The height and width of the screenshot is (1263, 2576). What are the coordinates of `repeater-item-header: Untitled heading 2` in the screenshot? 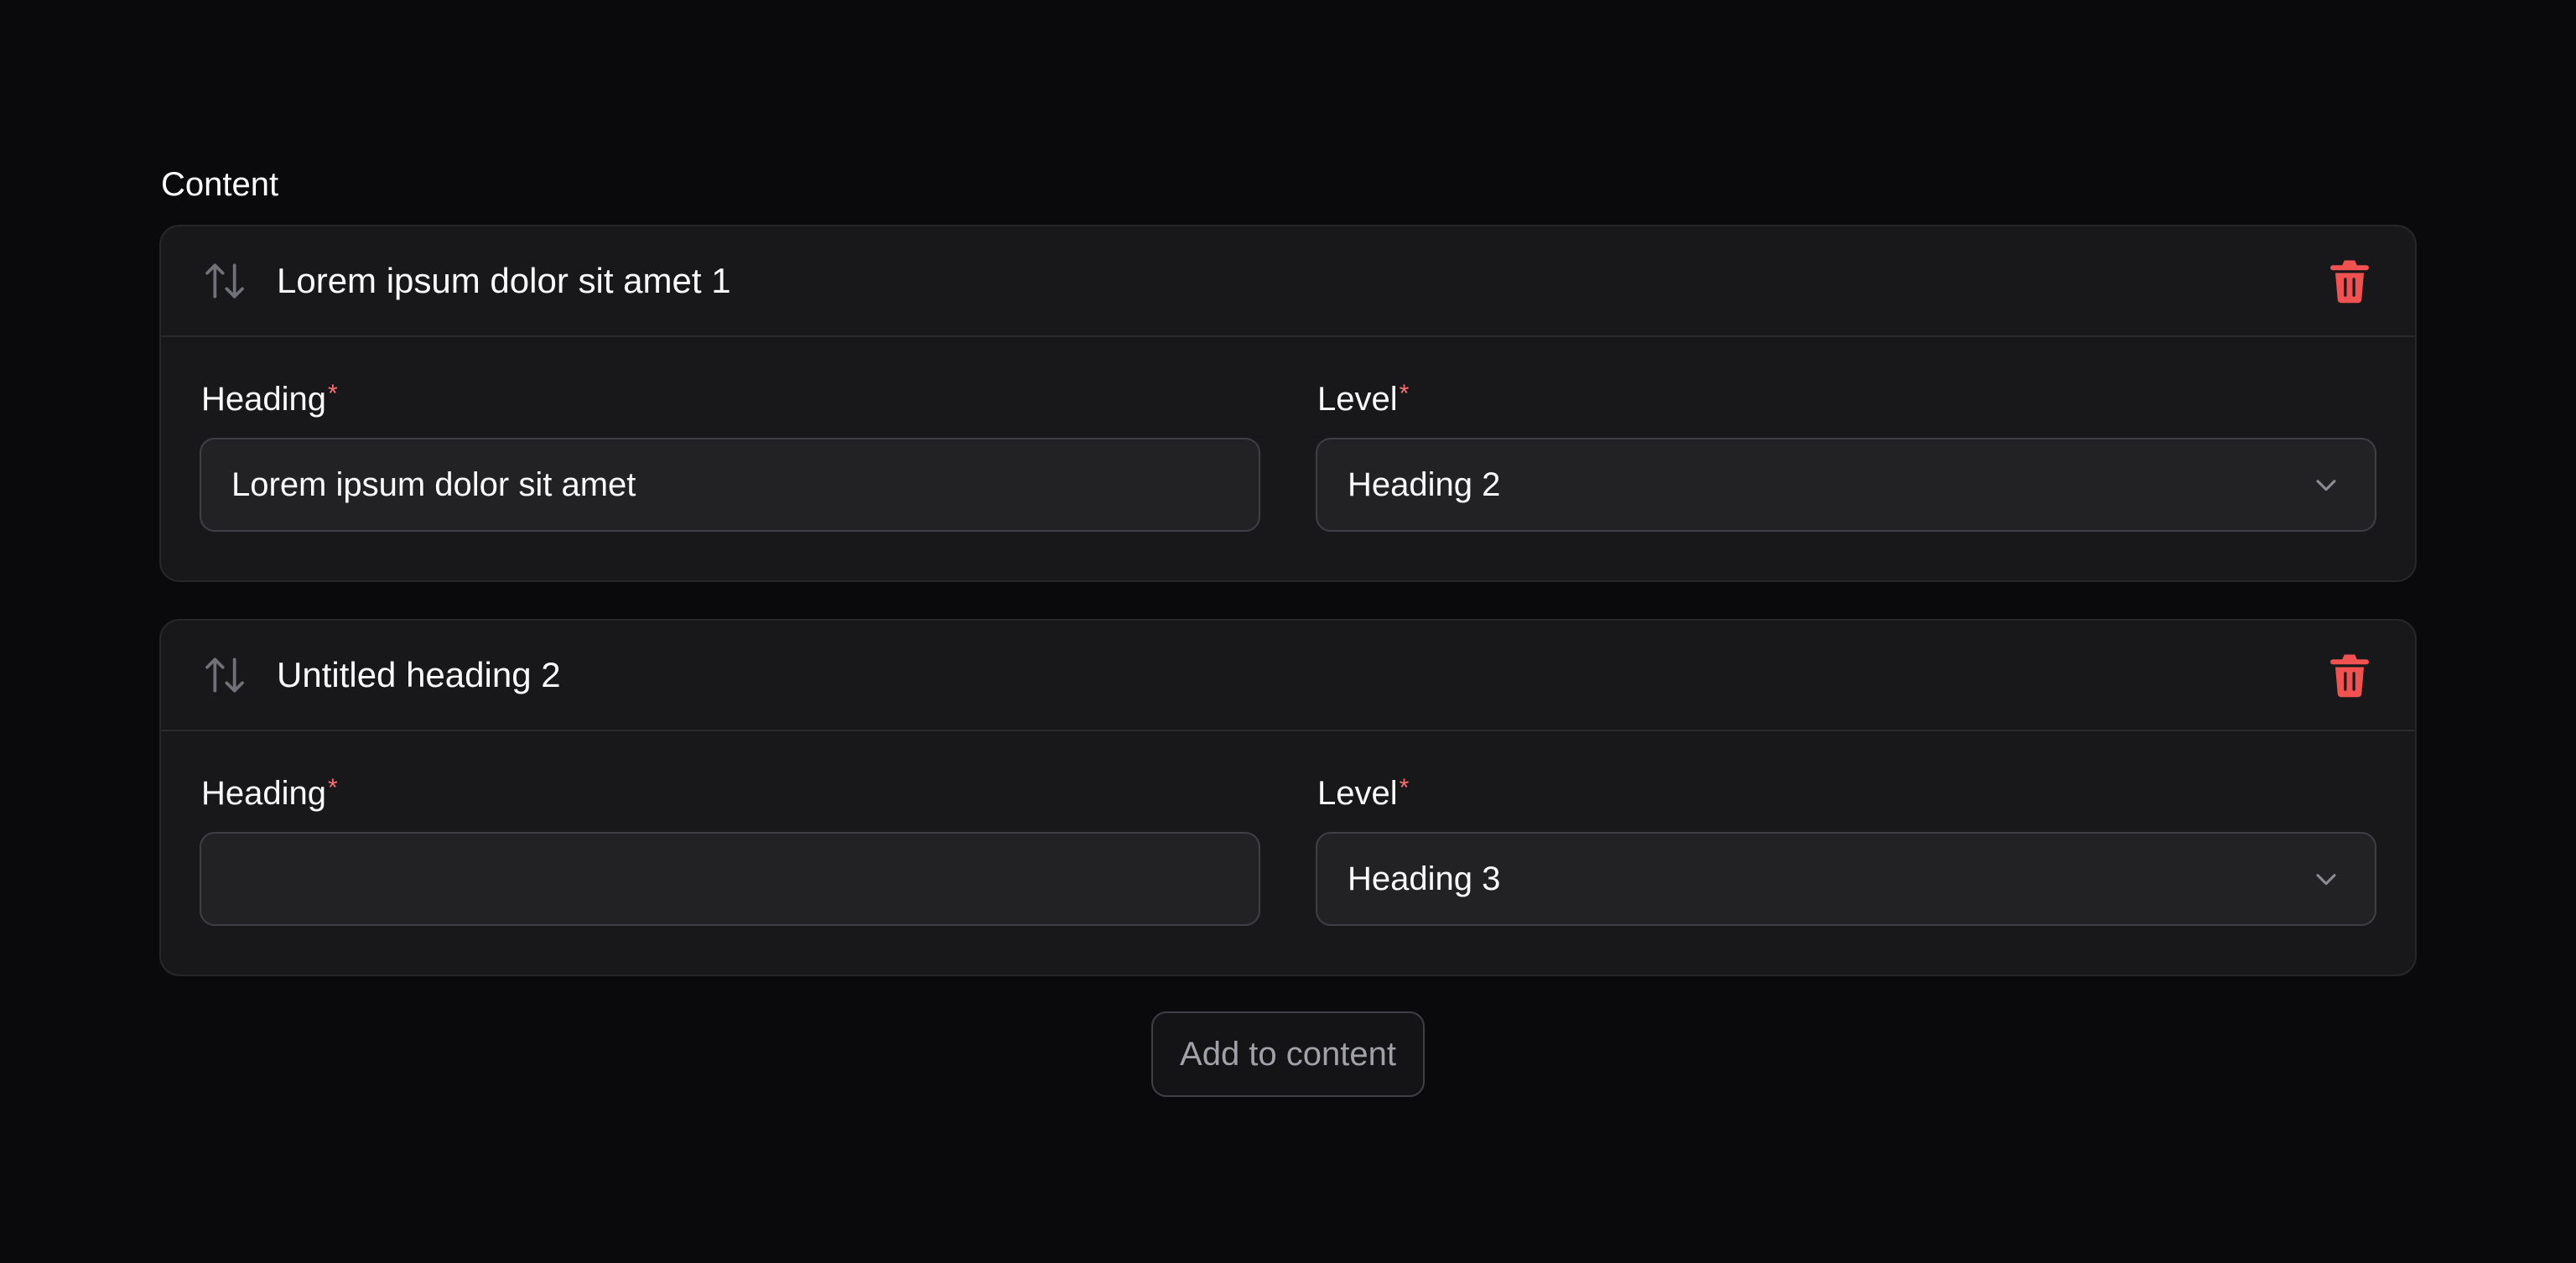 It's located at (1288, 676).